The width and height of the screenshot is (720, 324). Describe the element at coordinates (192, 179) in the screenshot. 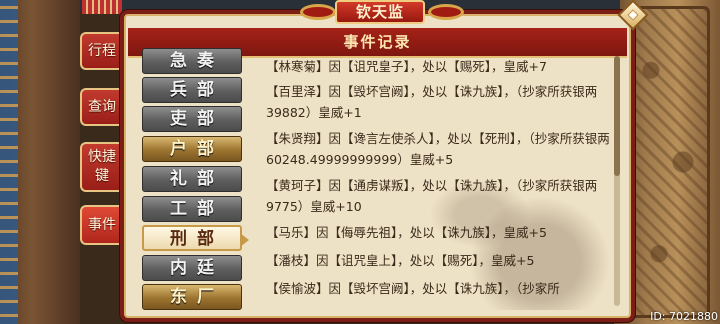

I see `dept-button-rites: 礼部` at that location.